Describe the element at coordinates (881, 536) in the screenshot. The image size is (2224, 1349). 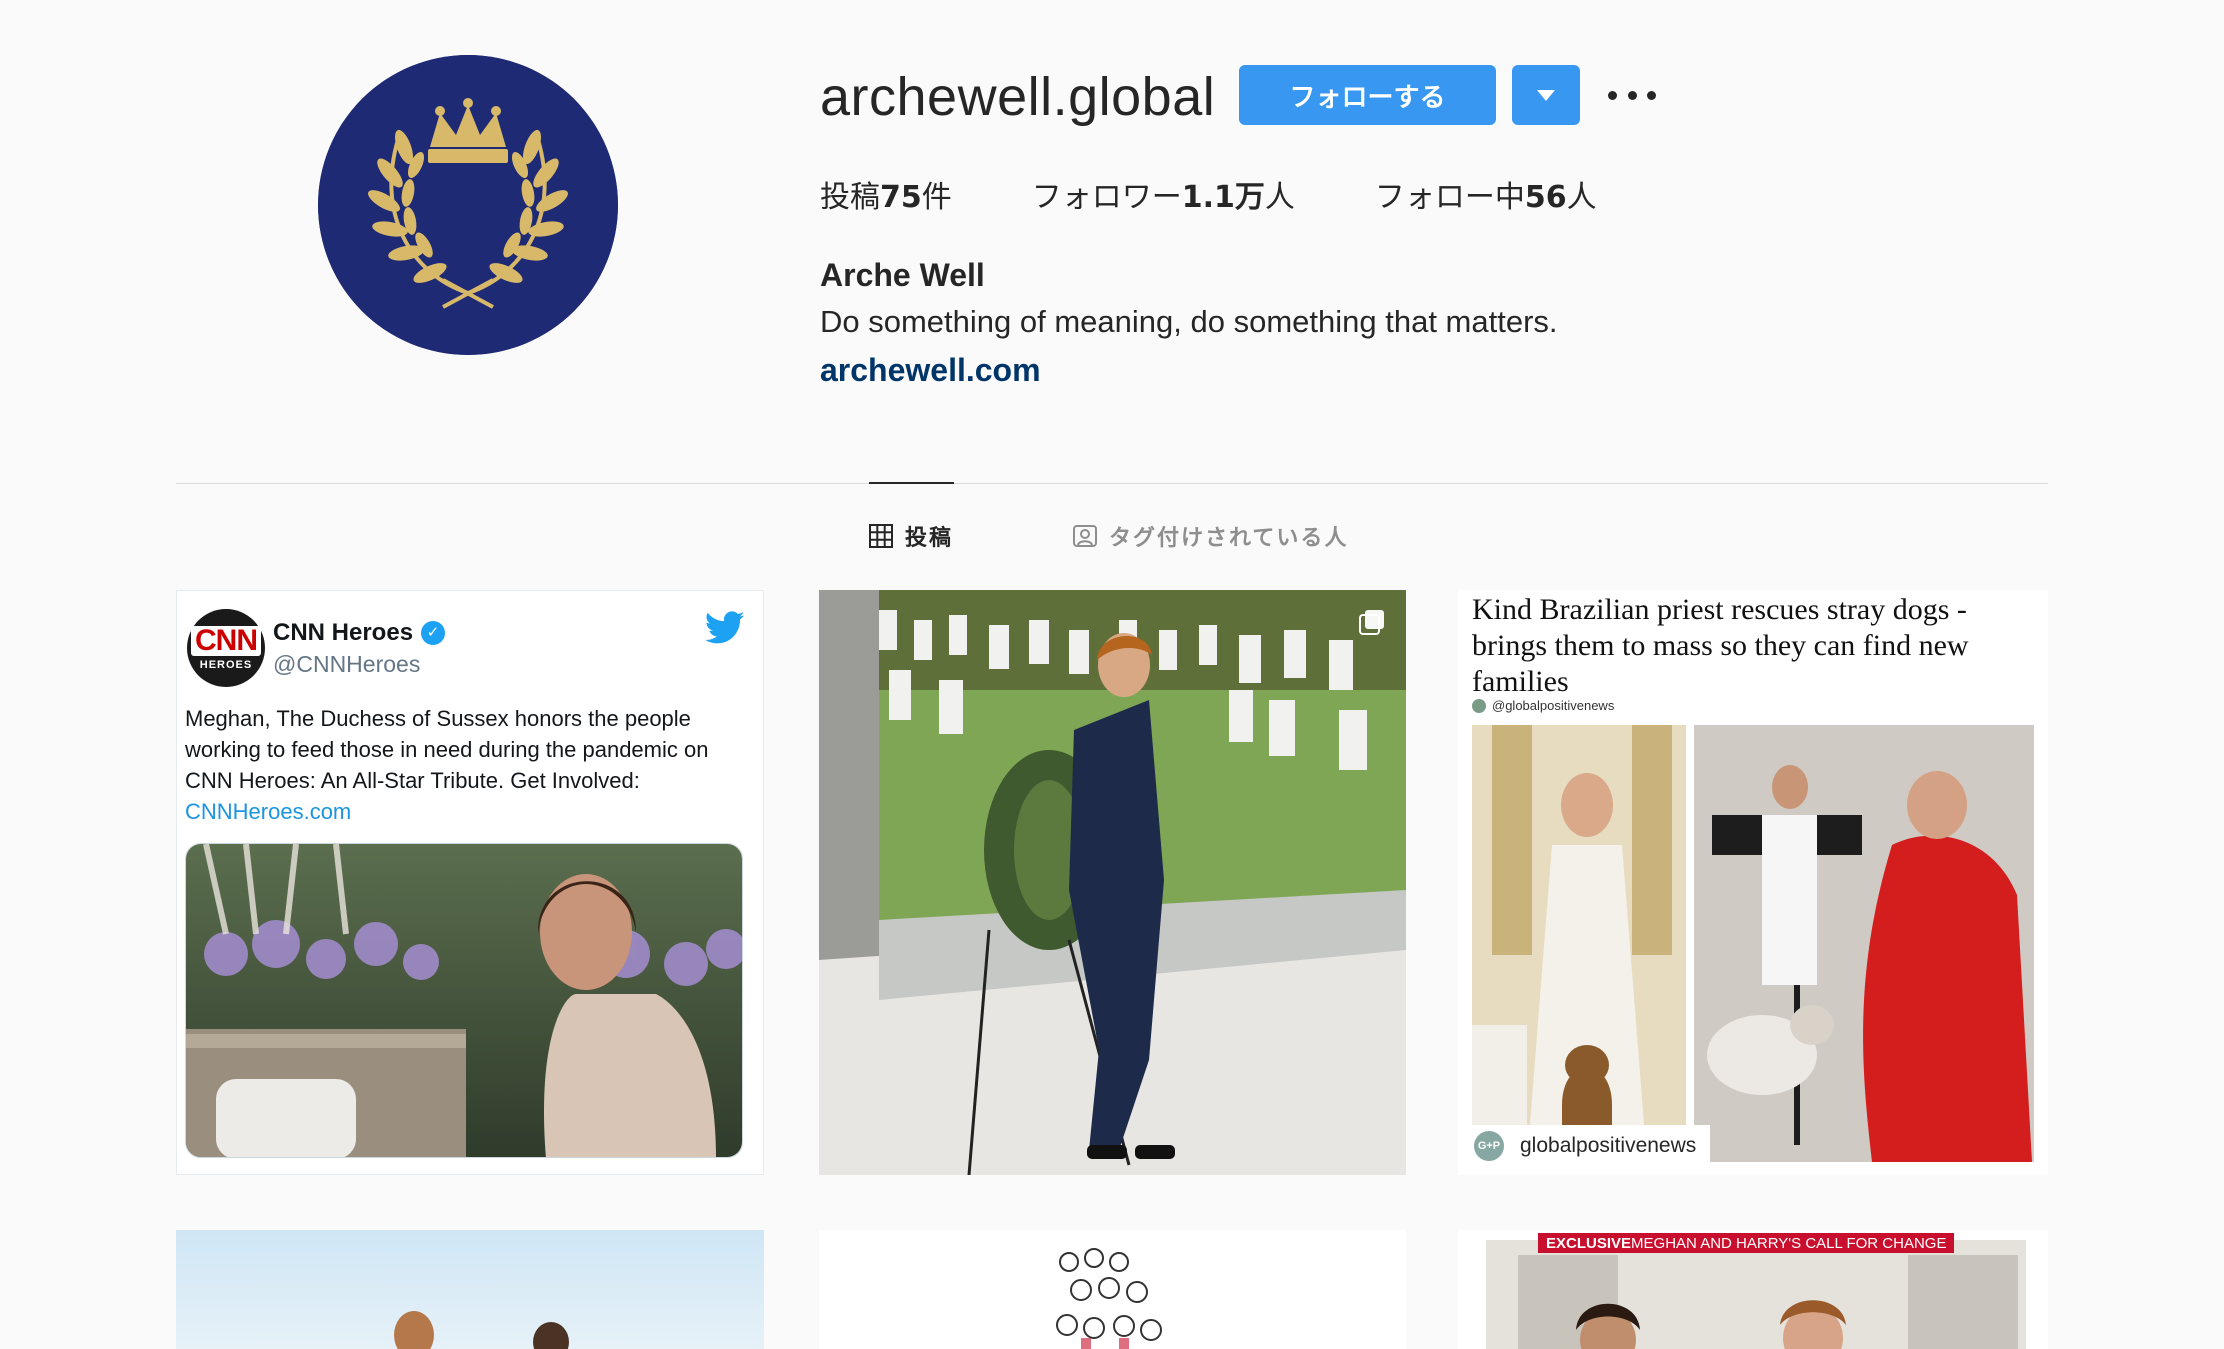
I see `grid-icon` at that location.